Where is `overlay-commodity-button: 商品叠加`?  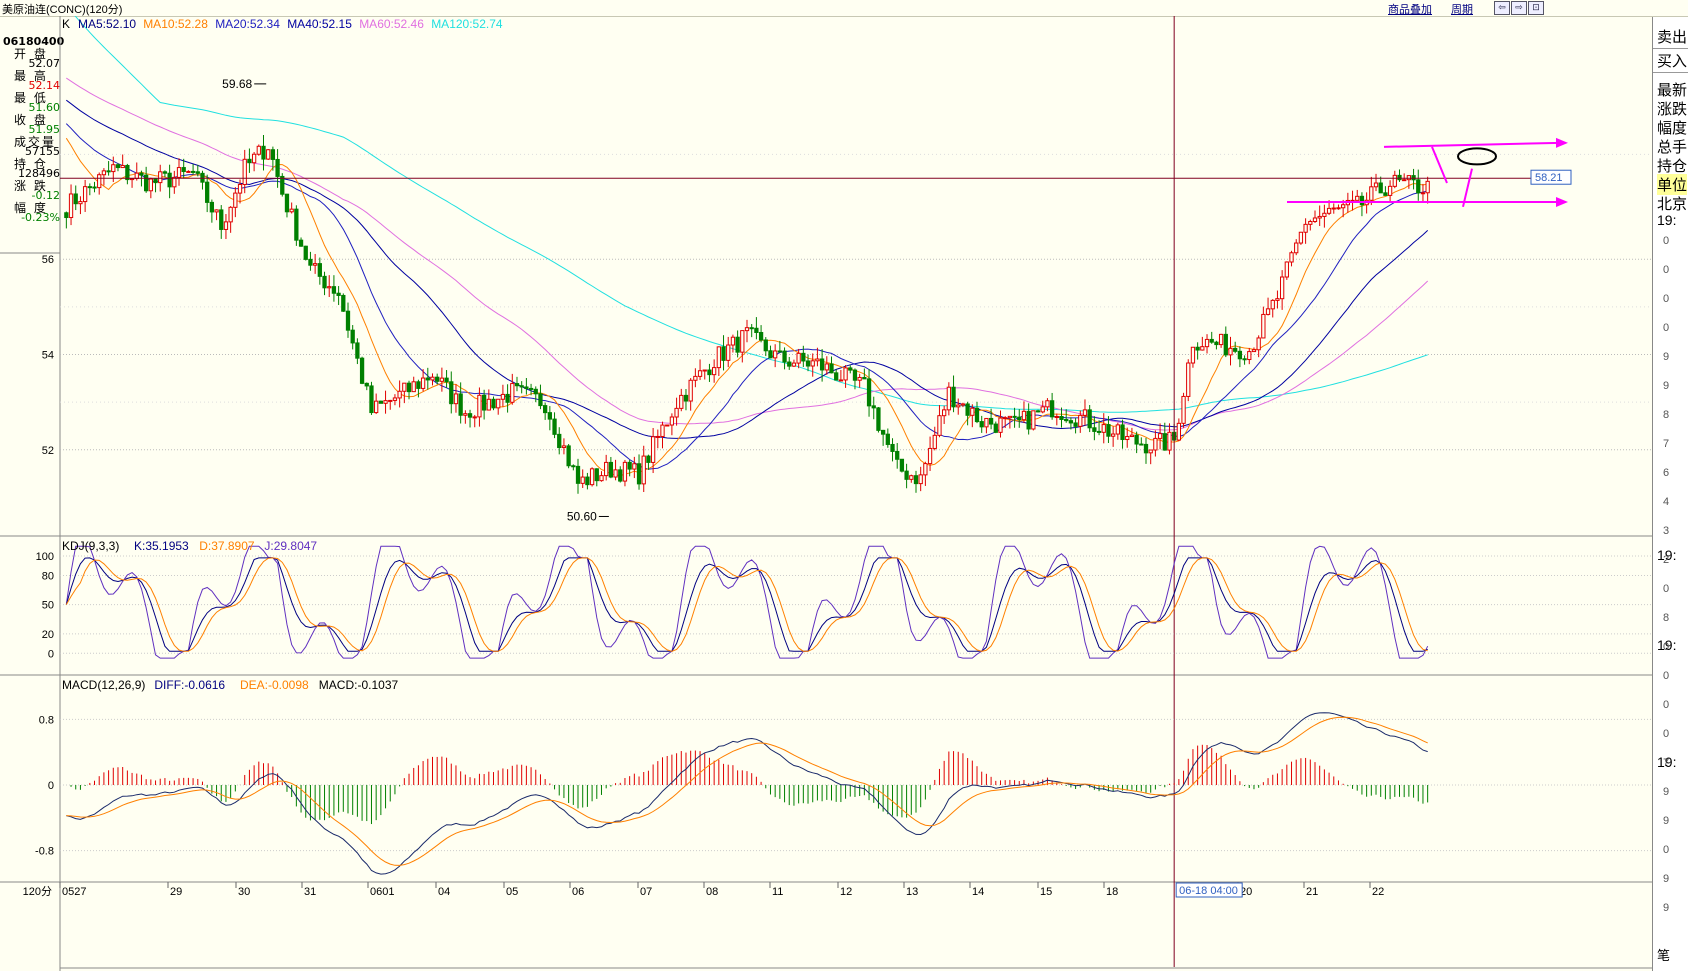 overlay-commodity-button: 商品叠加 is located at coordinates (1410, 9).